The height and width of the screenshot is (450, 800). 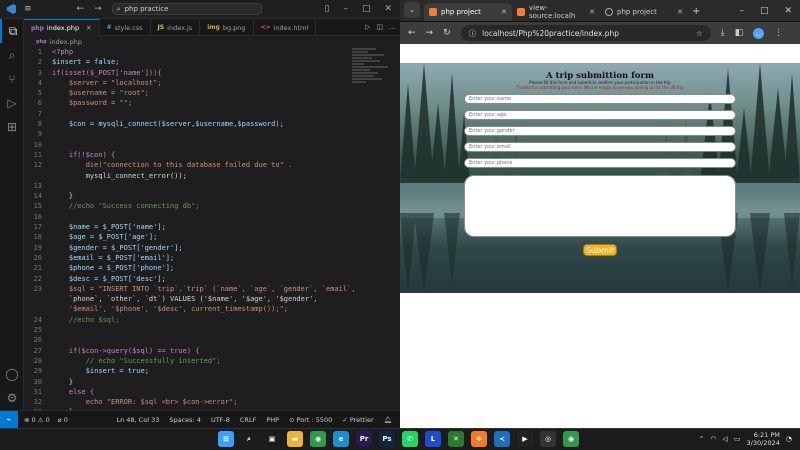 I want to click on file-explorer-icon: ▬, so click(x=295, y=439).